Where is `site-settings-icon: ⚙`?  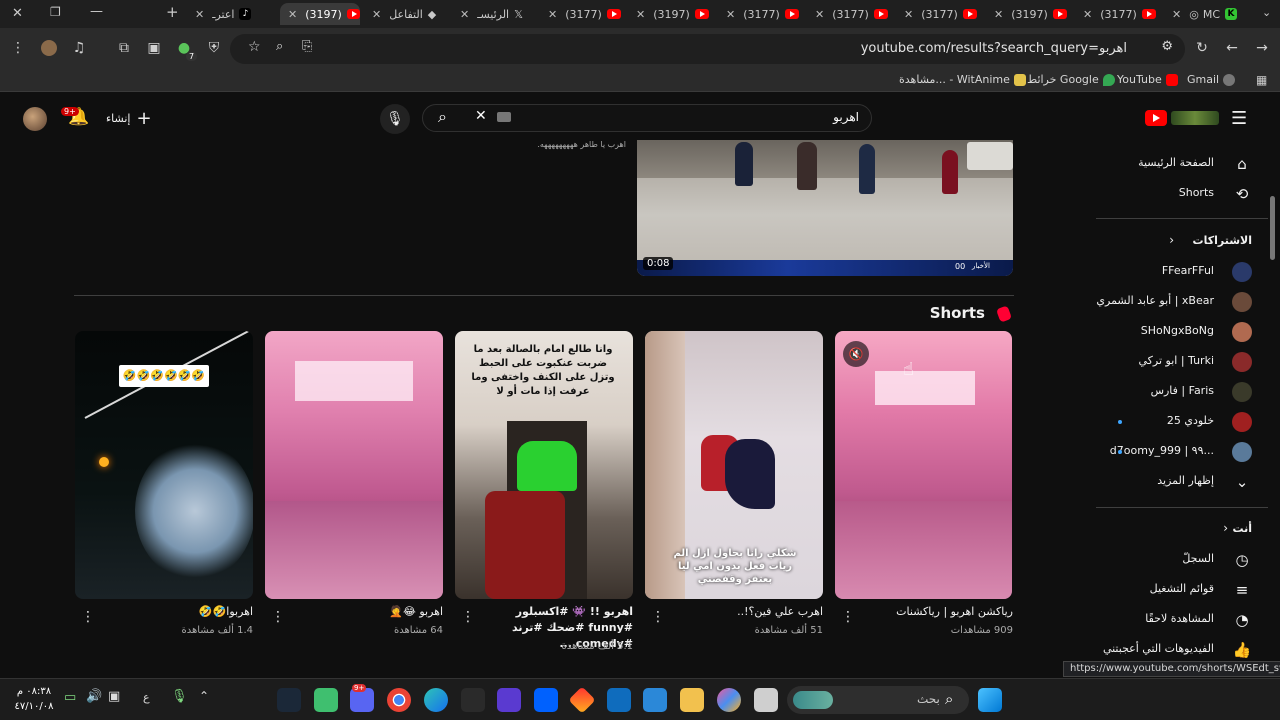
site-settings-icon: ⚙ is located at coordinates (1167, 46).